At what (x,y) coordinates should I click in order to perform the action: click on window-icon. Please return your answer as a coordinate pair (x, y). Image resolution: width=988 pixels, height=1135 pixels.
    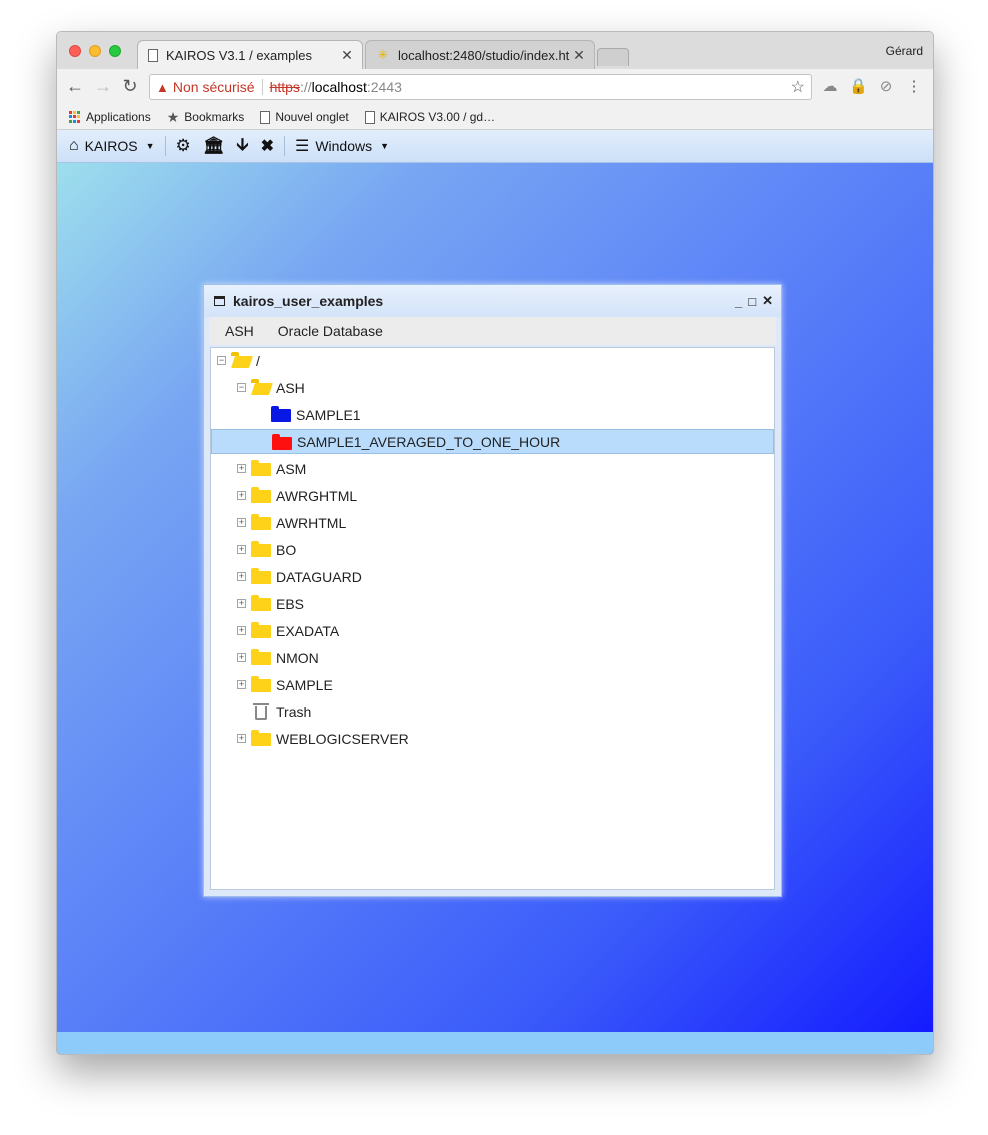
    Looking at the image, I should click on (219, 301).